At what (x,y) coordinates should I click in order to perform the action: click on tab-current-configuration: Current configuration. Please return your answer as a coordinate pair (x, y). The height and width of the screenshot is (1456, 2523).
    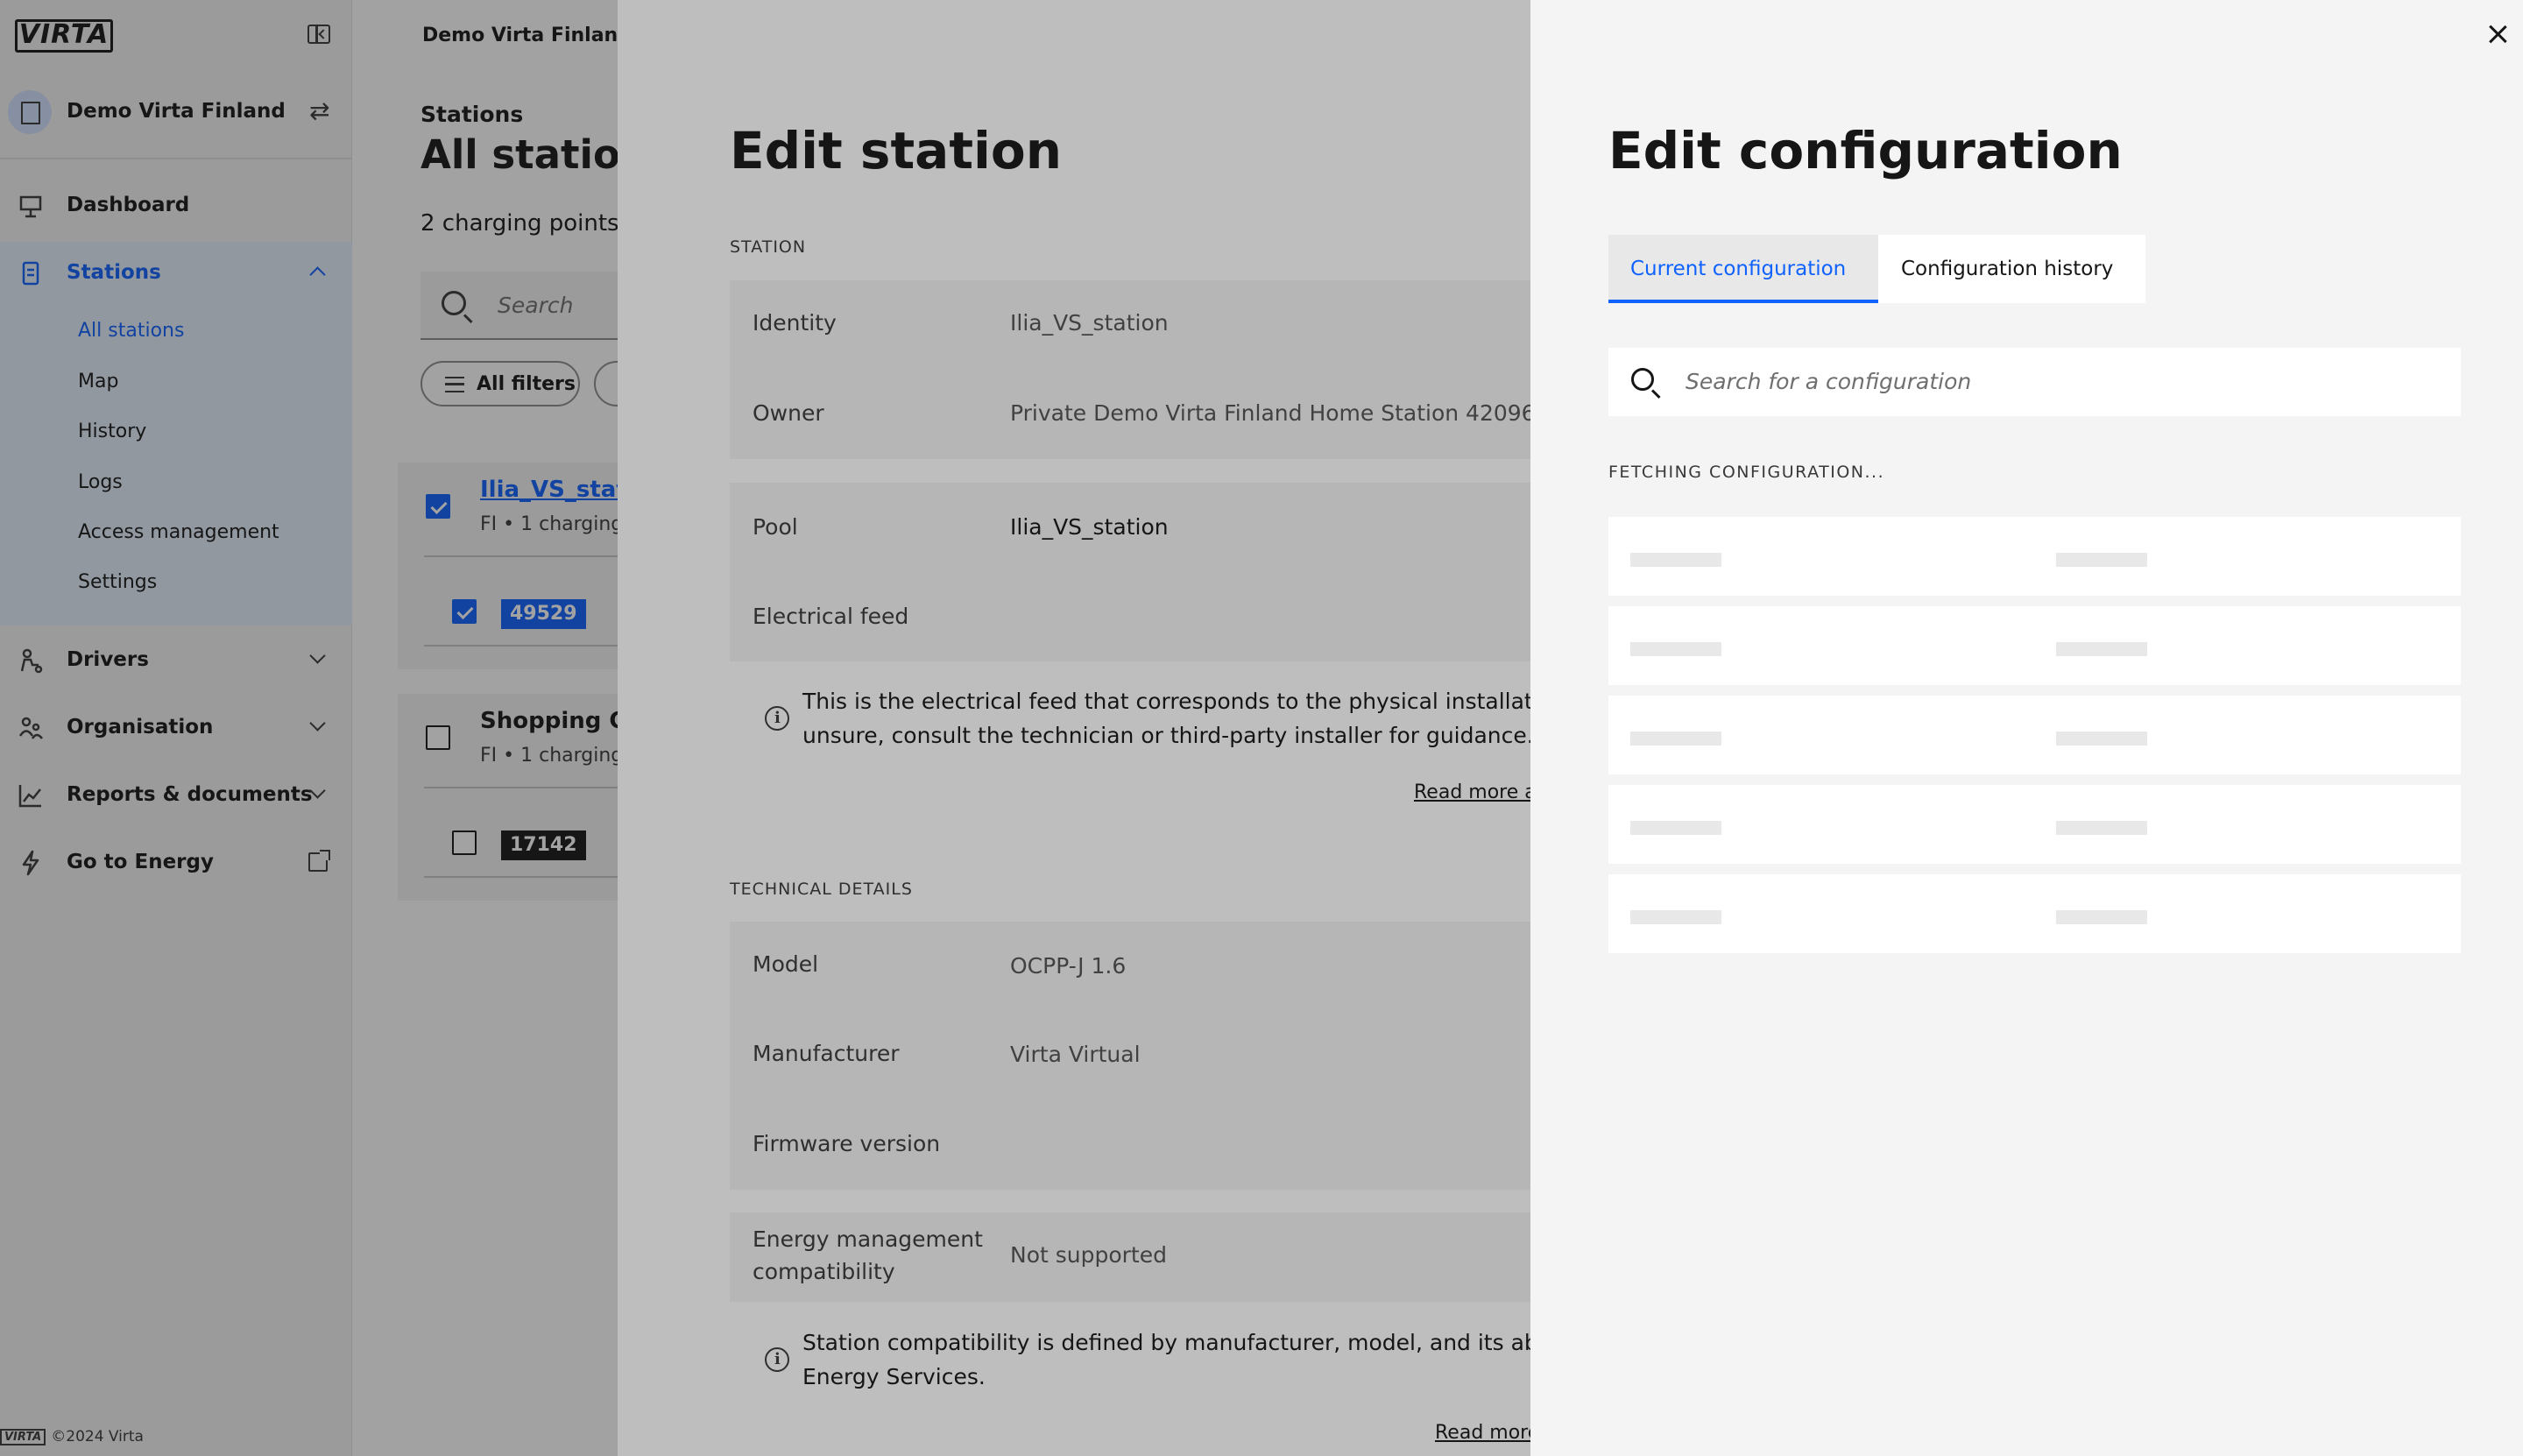
    Looking at the image, I should click on (1743, 269).